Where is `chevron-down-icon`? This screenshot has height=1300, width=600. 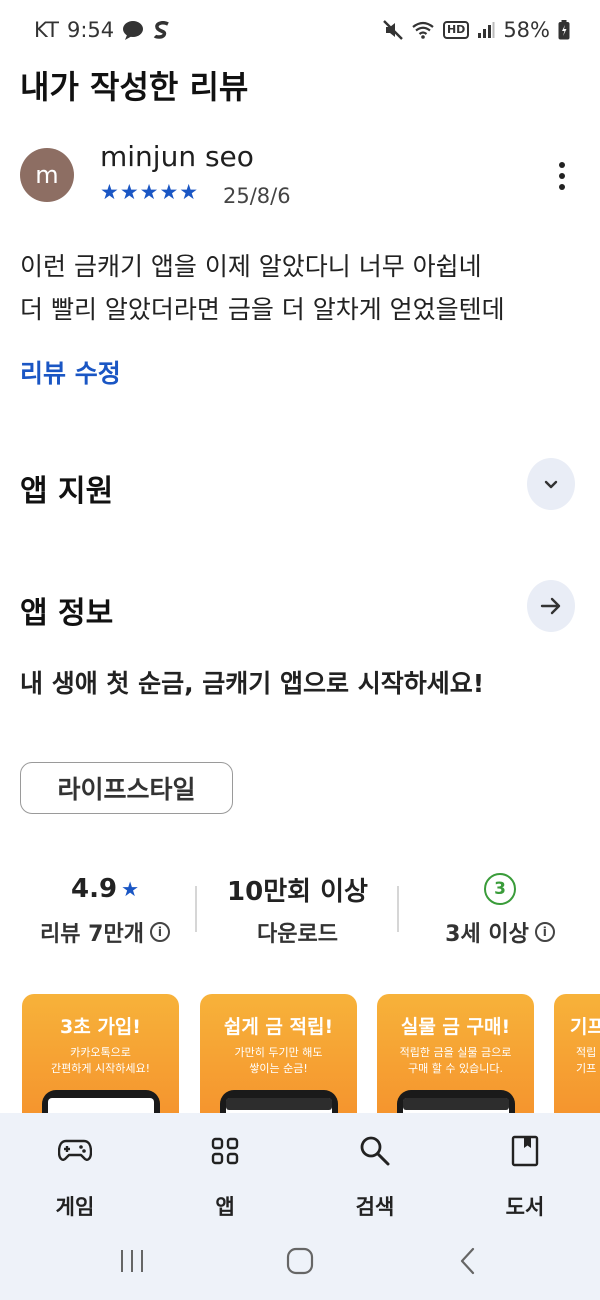 chevron-down-icon is located at coordinates (551, 484).